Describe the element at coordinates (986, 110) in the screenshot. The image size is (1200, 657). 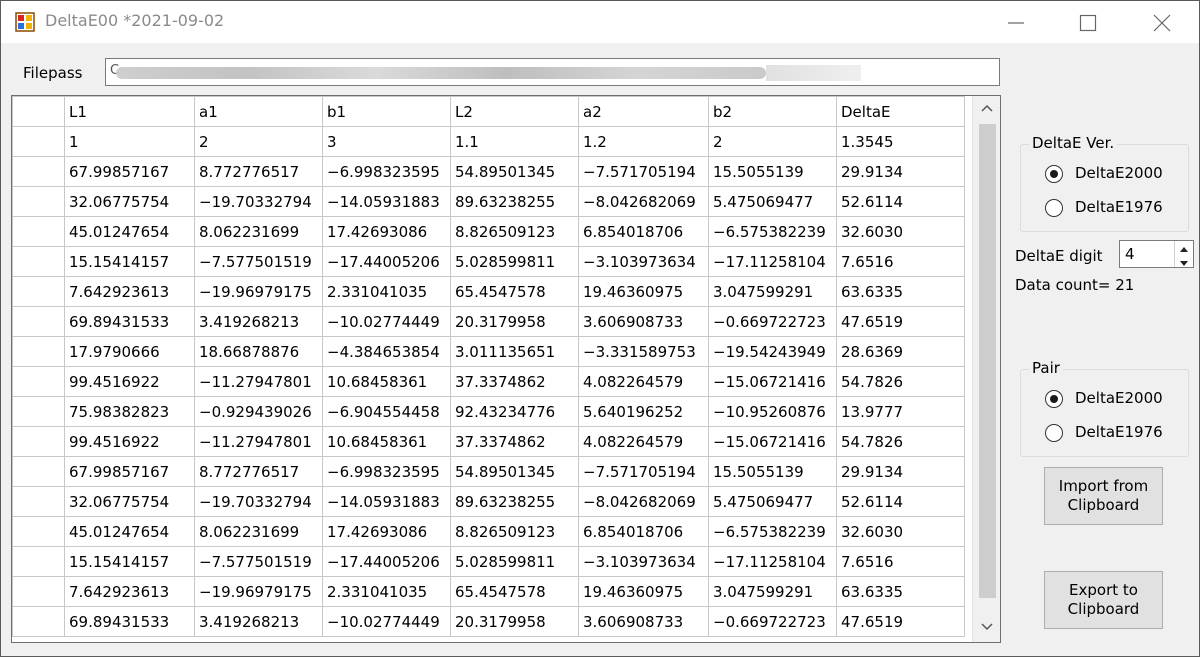
I see `scroll-up-button` at that location.